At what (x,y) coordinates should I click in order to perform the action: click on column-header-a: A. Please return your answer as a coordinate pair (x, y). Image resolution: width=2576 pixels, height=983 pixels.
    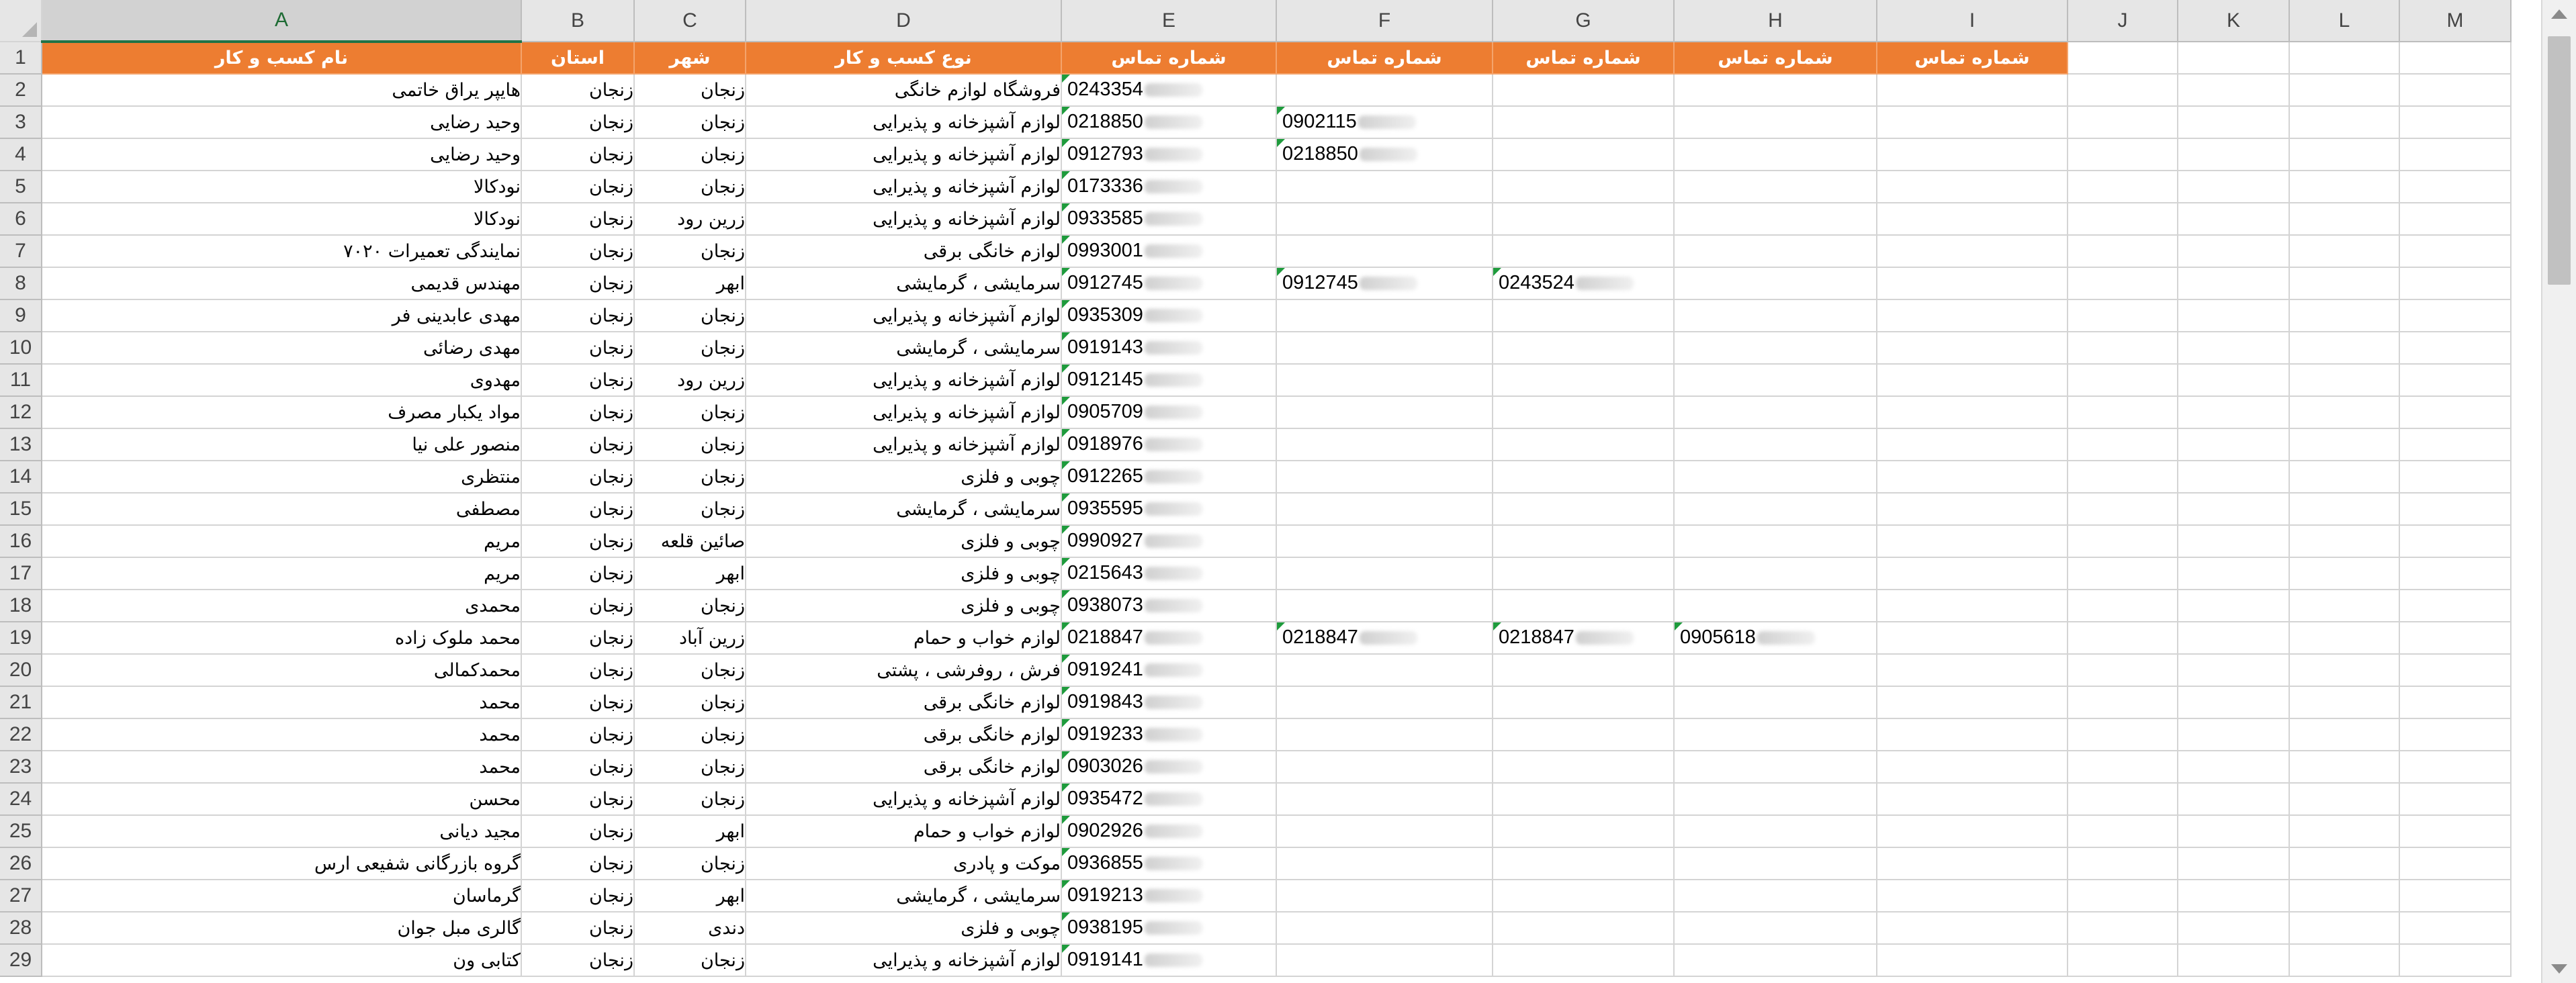
    Looking at the image, I should click on (282, 21).